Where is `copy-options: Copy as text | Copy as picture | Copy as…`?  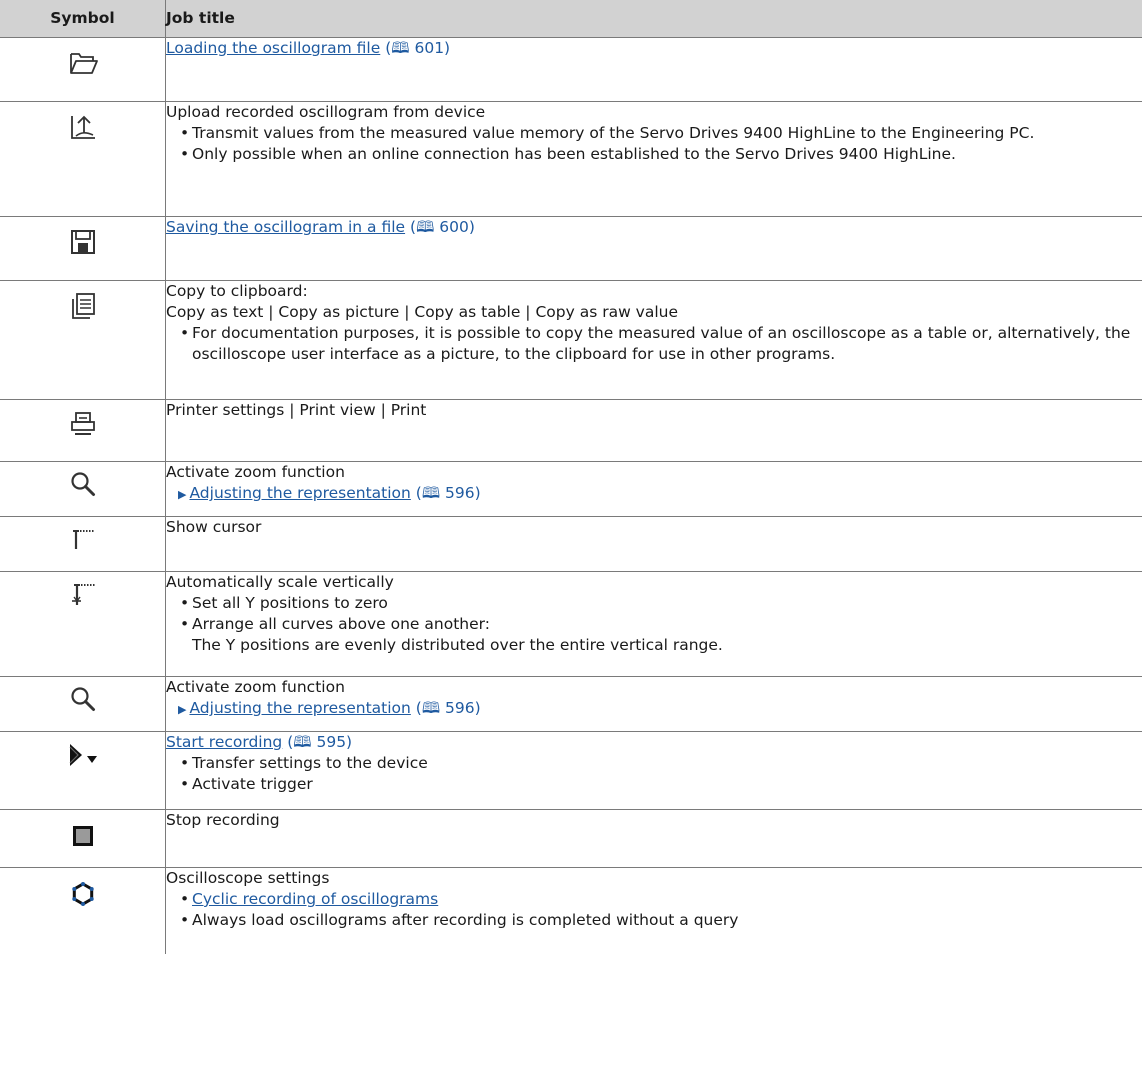 copy-options: Copy as text | Copy as picture | Copy as… is located at coordinates (422, 312).